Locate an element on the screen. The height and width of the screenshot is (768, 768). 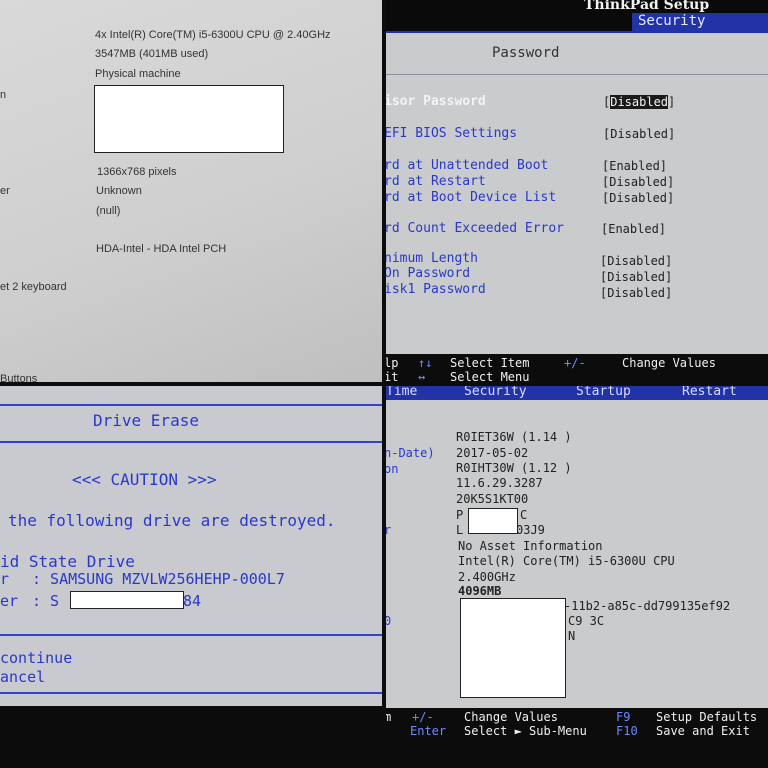
bios-date-value: 2017-05-02 is located at coordinates (492, 453).